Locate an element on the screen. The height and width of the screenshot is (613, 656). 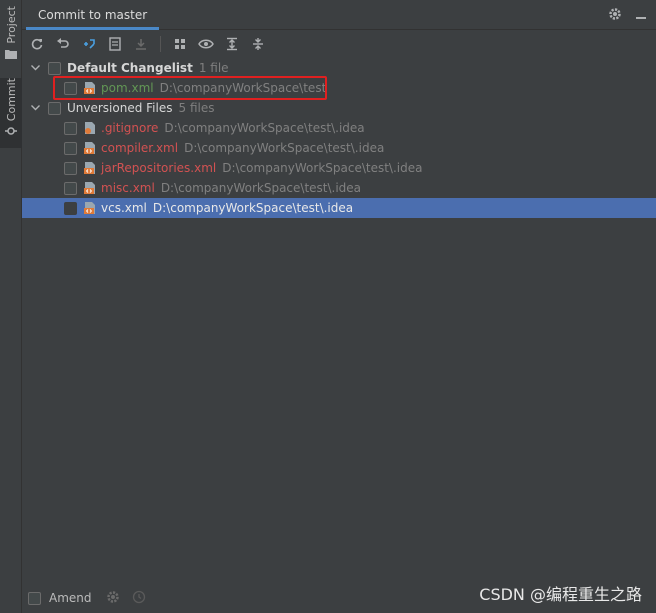
clock-icon is located at coordinates (139, 598).